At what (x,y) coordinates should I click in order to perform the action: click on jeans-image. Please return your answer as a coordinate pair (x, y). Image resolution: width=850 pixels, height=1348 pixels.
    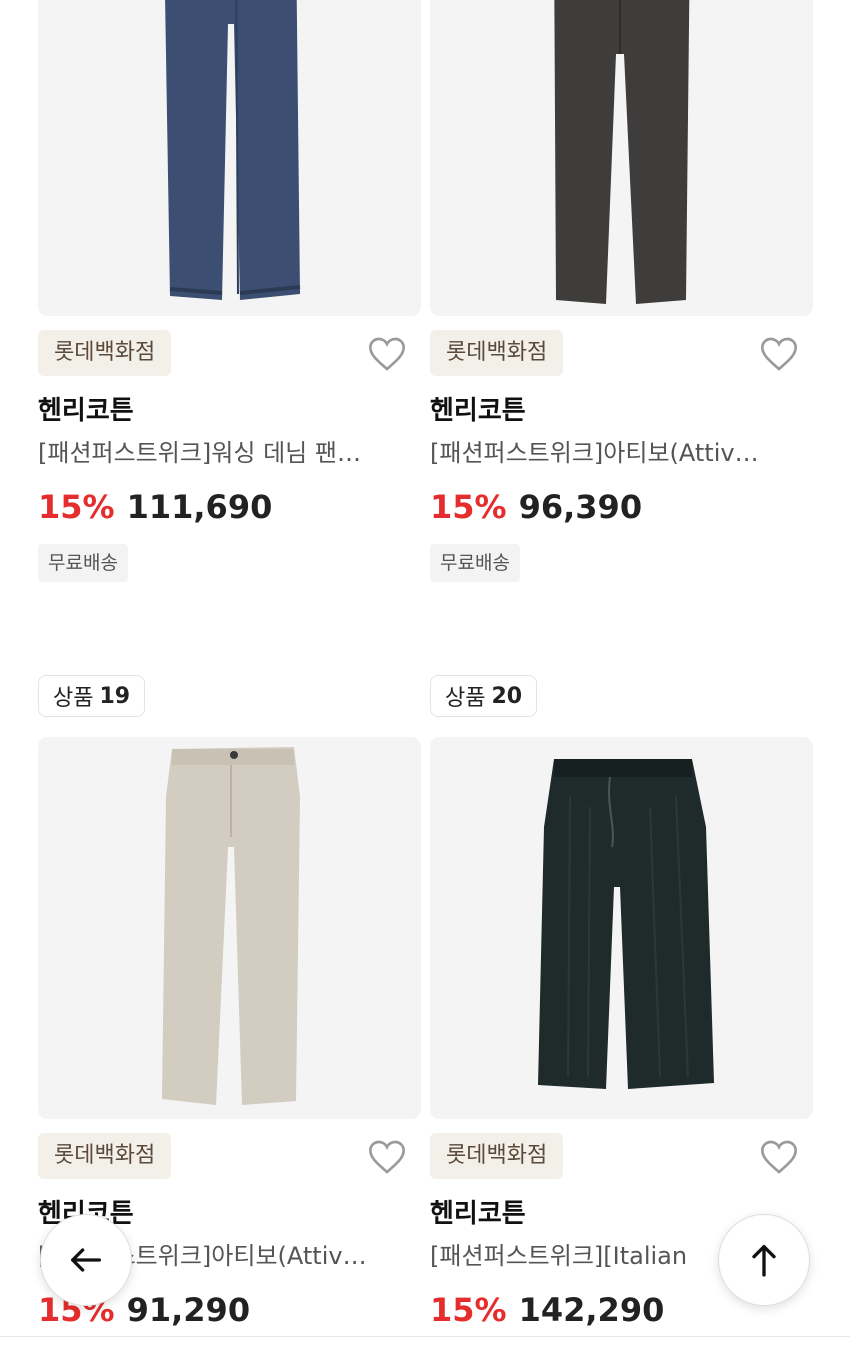
    Looking at the image, I should click on (229, 158).